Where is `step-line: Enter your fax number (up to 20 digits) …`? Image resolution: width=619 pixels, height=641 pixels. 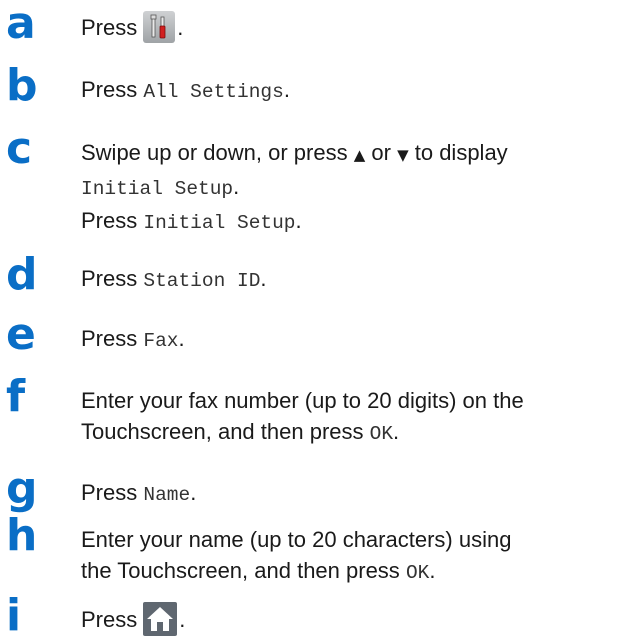
step-line: Enter your fax number (up to 20 digits) … is located at coordinates (302, 400).